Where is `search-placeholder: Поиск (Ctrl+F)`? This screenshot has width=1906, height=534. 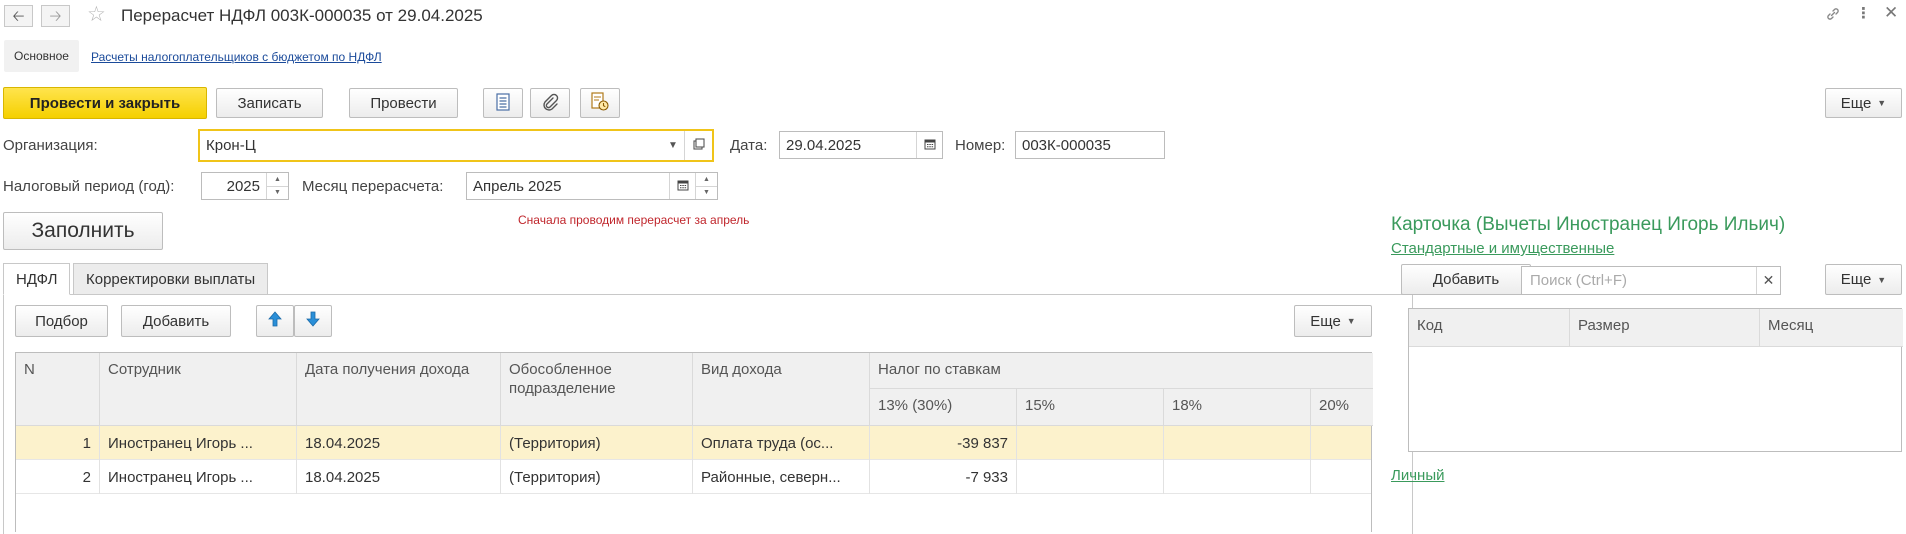
search-placeholder: Поиск (Ctrl+F) is located at coordinates (1578, 280).